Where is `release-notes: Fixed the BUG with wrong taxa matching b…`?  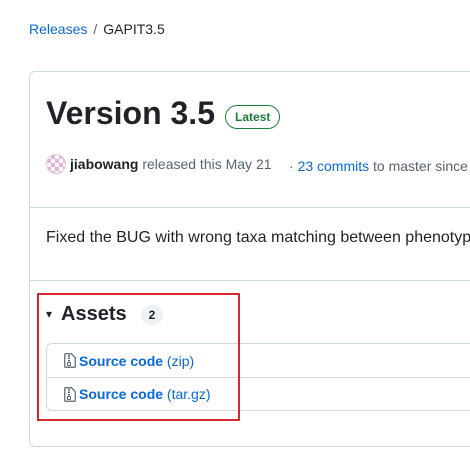 release-notes: Fixed the BUG with wrong taxa matching b… is located at coordinates (258, 237).